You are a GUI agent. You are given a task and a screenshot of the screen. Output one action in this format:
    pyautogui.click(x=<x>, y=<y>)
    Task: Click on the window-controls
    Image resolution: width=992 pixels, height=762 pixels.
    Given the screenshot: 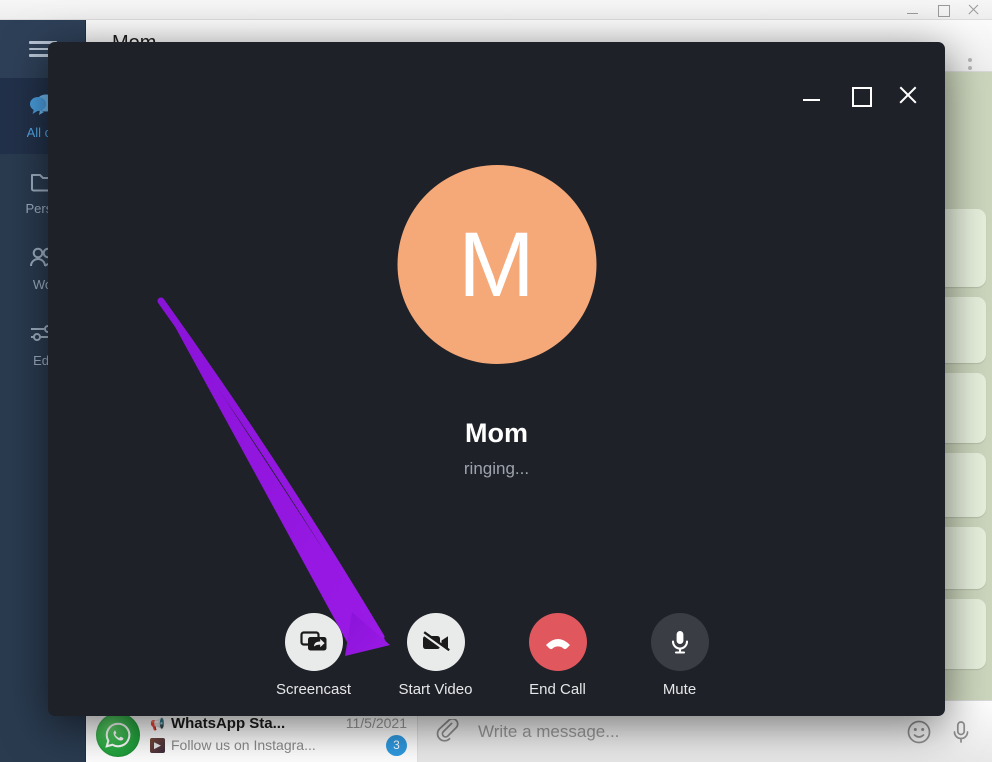 What is the action you would take?
    pyautogui.click(x=947, y=10)
    